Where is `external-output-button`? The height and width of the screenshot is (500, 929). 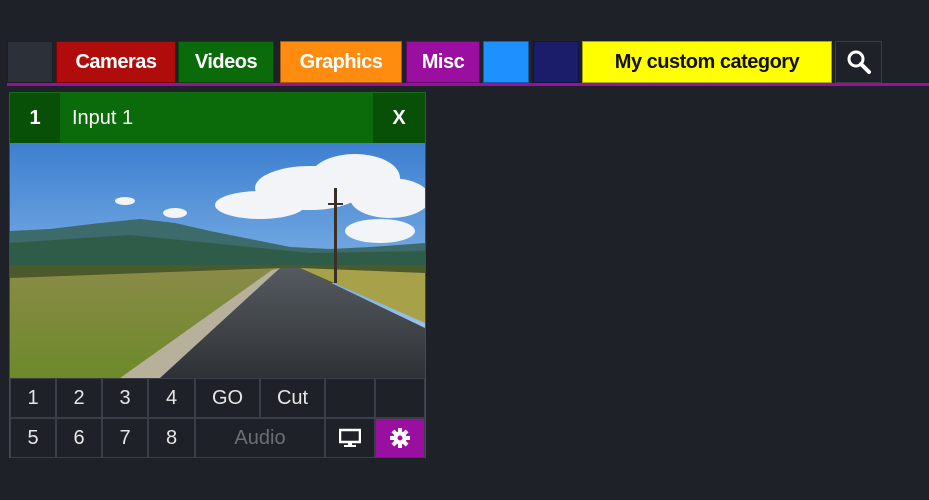 external-output-button is located at coordinates (350, 438).